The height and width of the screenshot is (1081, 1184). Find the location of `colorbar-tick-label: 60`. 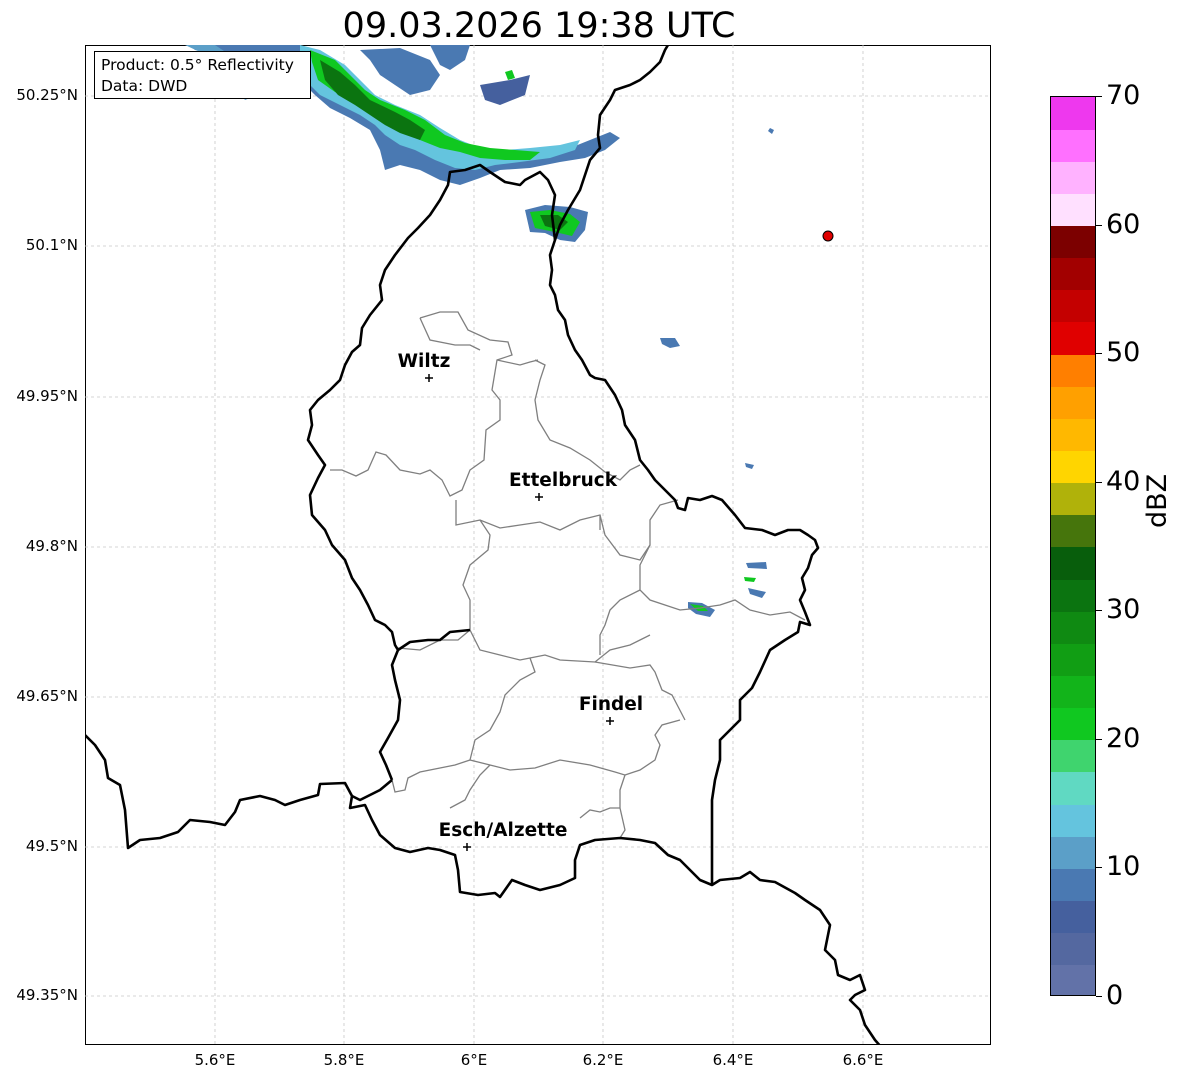

colorbar-tick-label: 60 is located at coordinates (1123, 224).